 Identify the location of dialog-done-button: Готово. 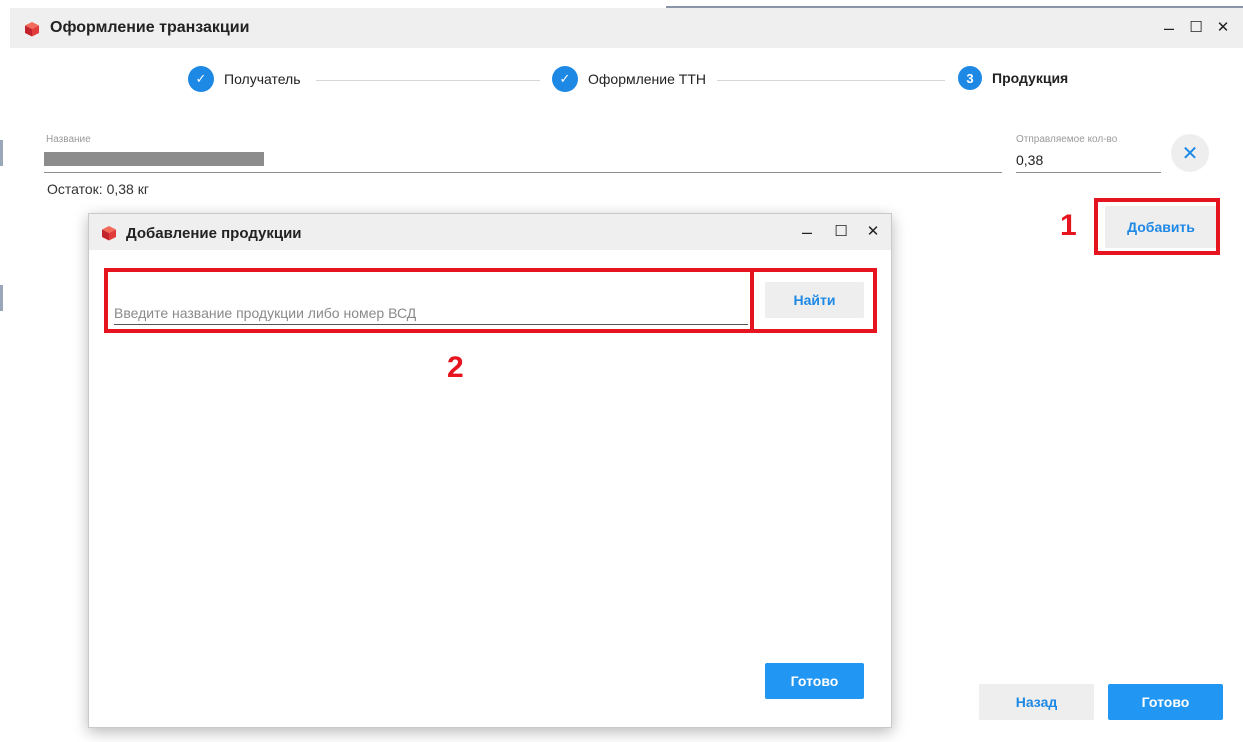
(814, 681).